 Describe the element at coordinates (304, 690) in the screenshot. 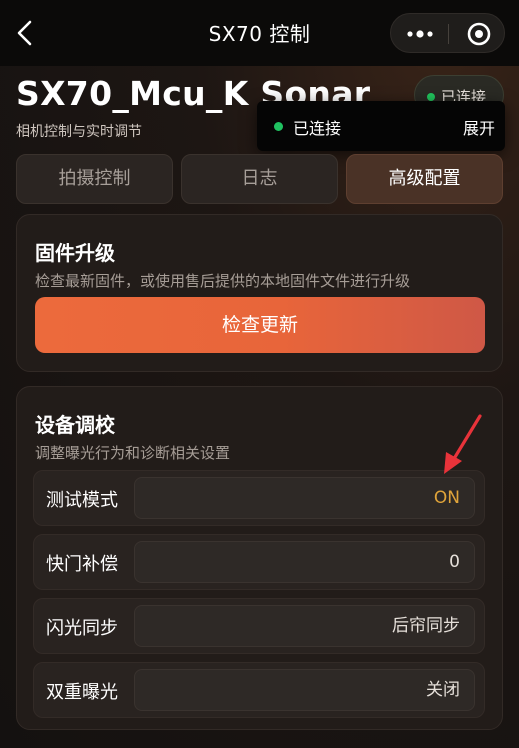

I see `double-exposure-value: 关闭` at that location.